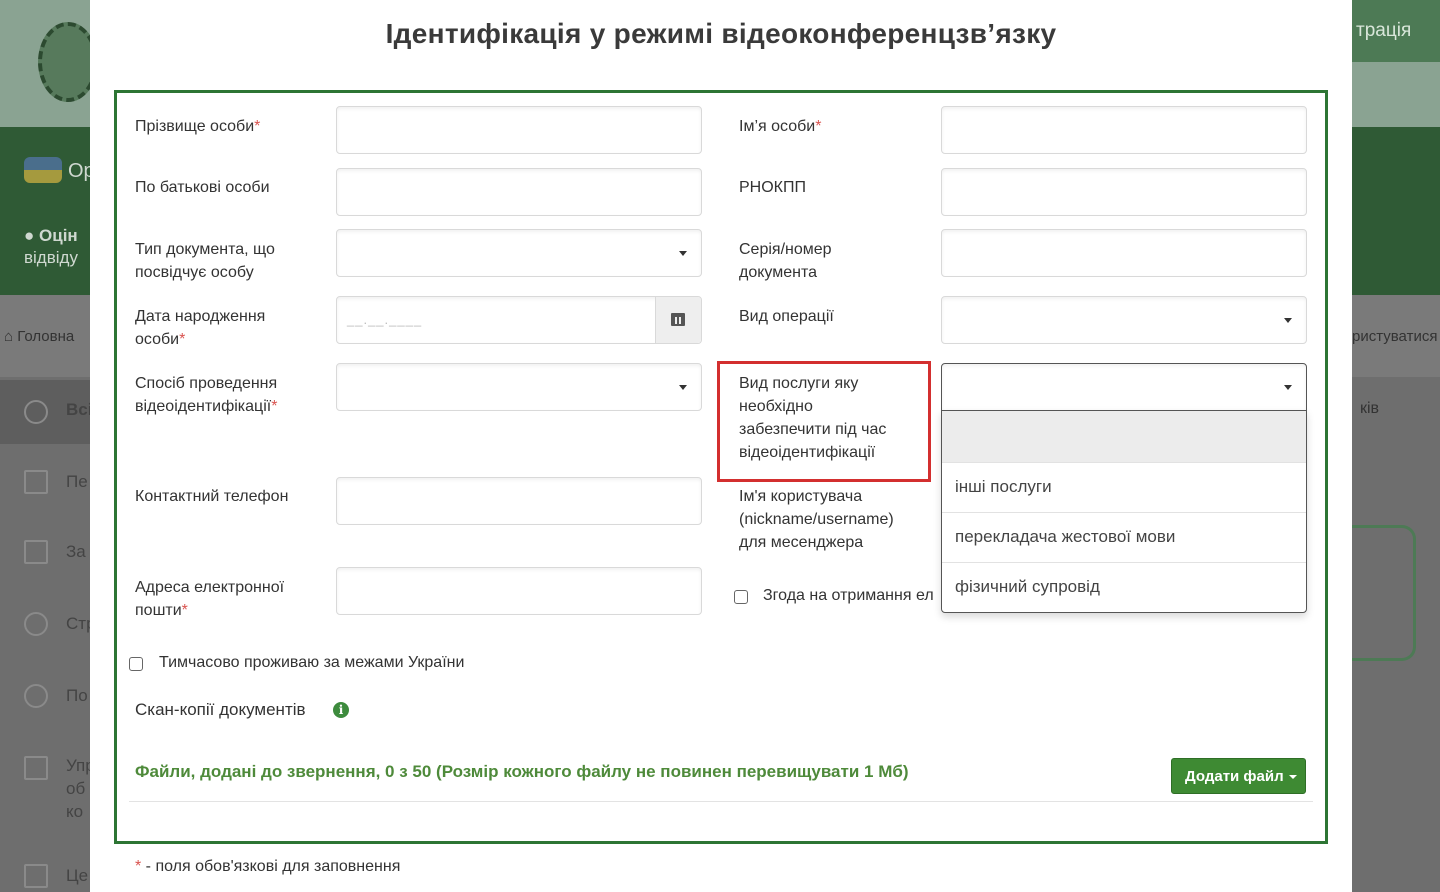  What do you see at coordinates (772, 187) in the screenshot?
I see `rnokpp-label: РНОКПП` at bounding box center [772, 187].